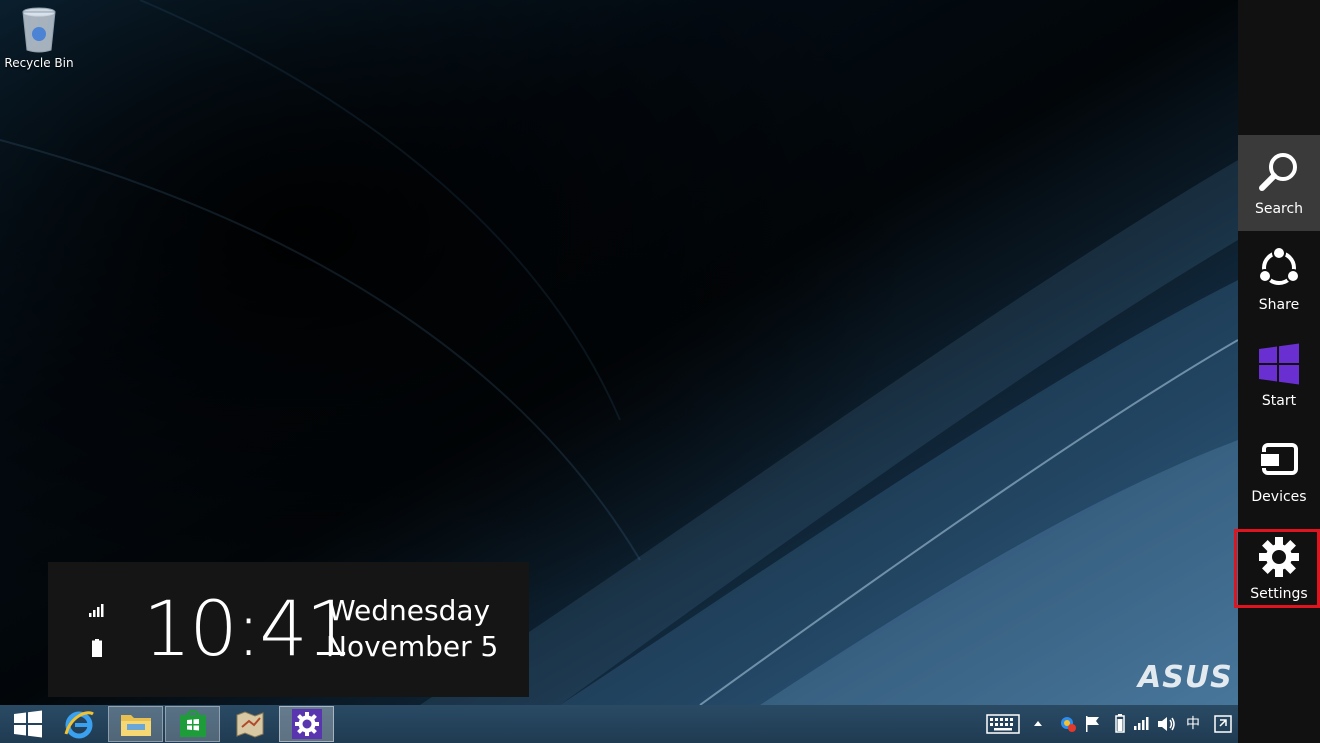 The height and width of the screenshot is (743, 1320). I want to click on internet-explorer-icon, so click(79, 725).